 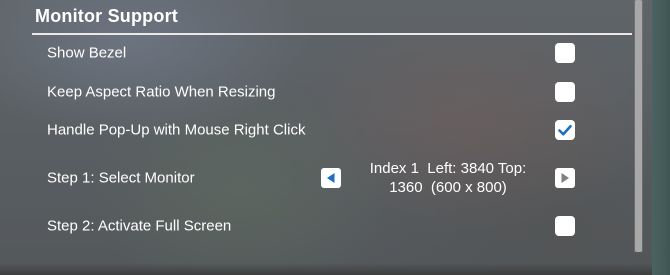 I want to click on keep-aspect-ratio-label: Keep Aspect Ratio When Resizing, so click(x=161, y=92).